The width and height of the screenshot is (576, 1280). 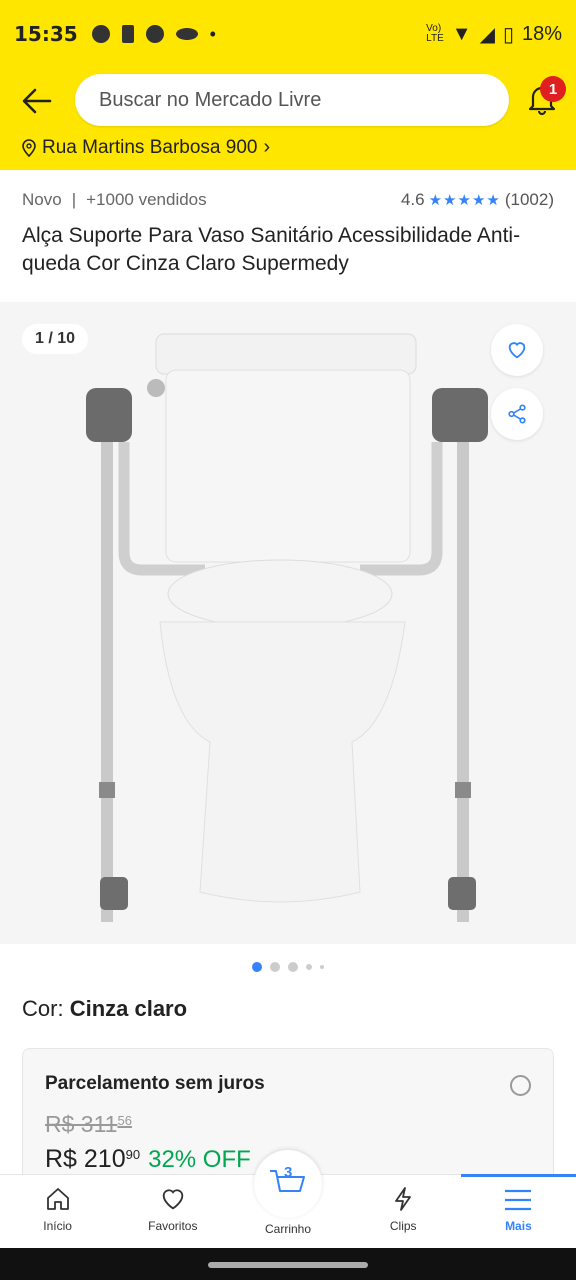 What do you see at coordinates (128, 1008) in the screenshot?
I see `color-value: Cinza claro` at bounding box center [128, 1008].